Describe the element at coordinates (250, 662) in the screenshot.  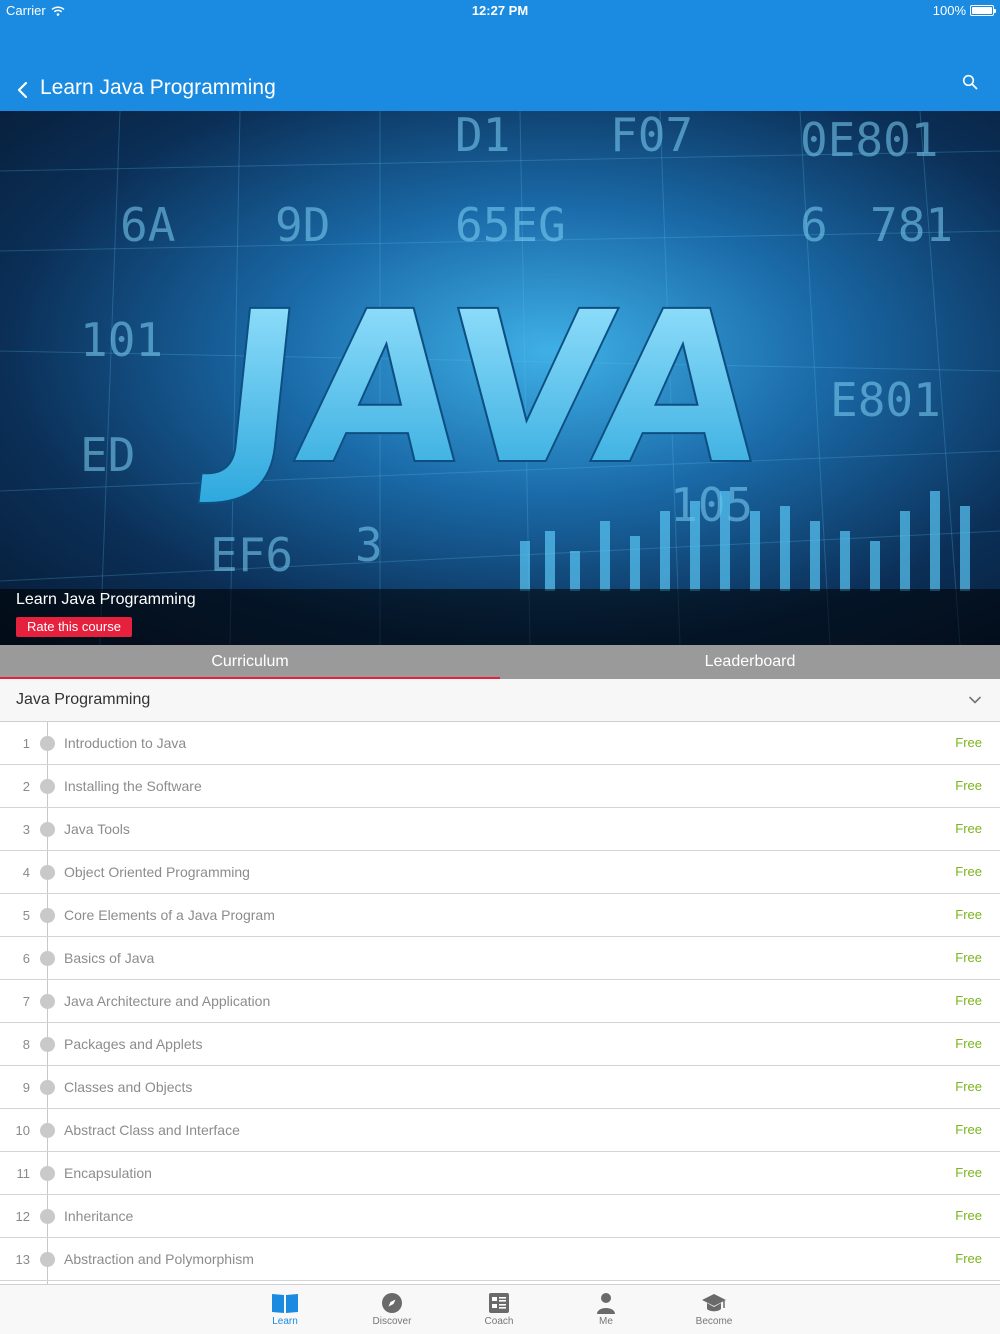
I see `tab-curriculum: Curriculum` at that location.